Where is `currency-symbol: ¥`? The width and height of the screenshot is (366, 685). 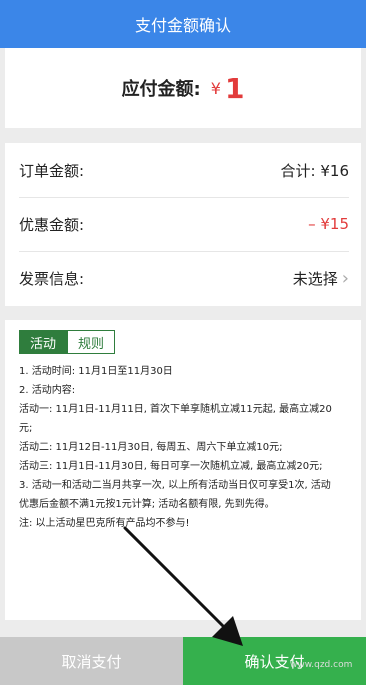
currency-symbol: ¥ is located at coordinates (215, 88).